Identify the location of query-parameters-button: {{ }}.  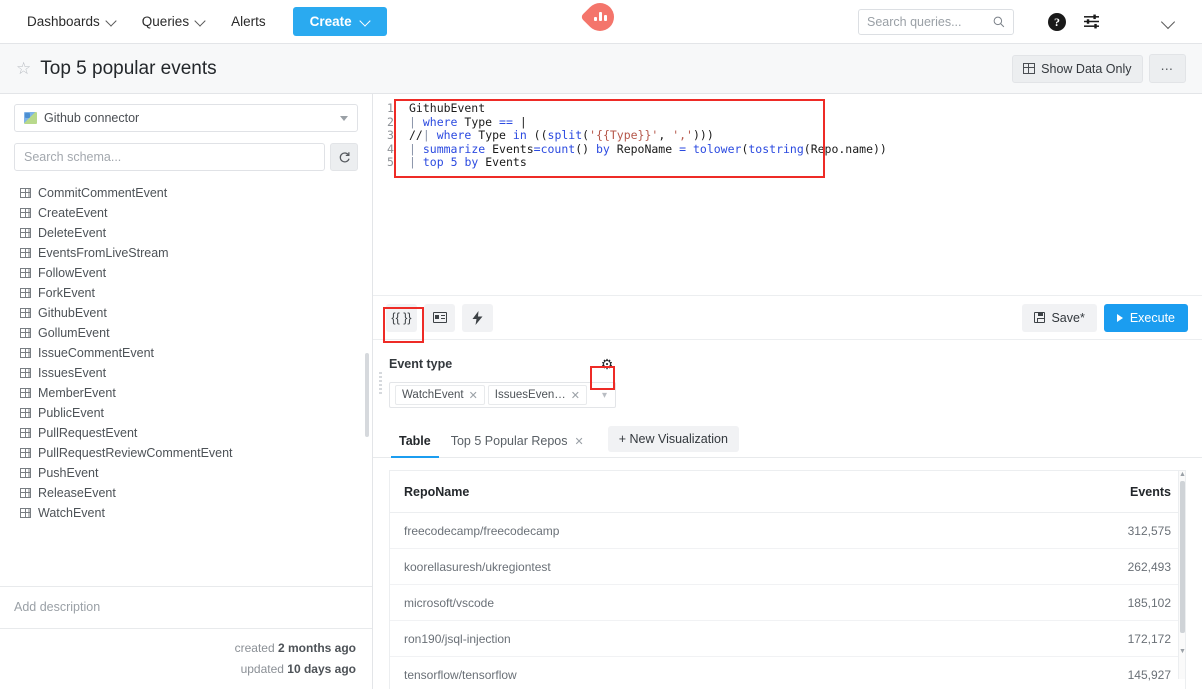
(401, 317).